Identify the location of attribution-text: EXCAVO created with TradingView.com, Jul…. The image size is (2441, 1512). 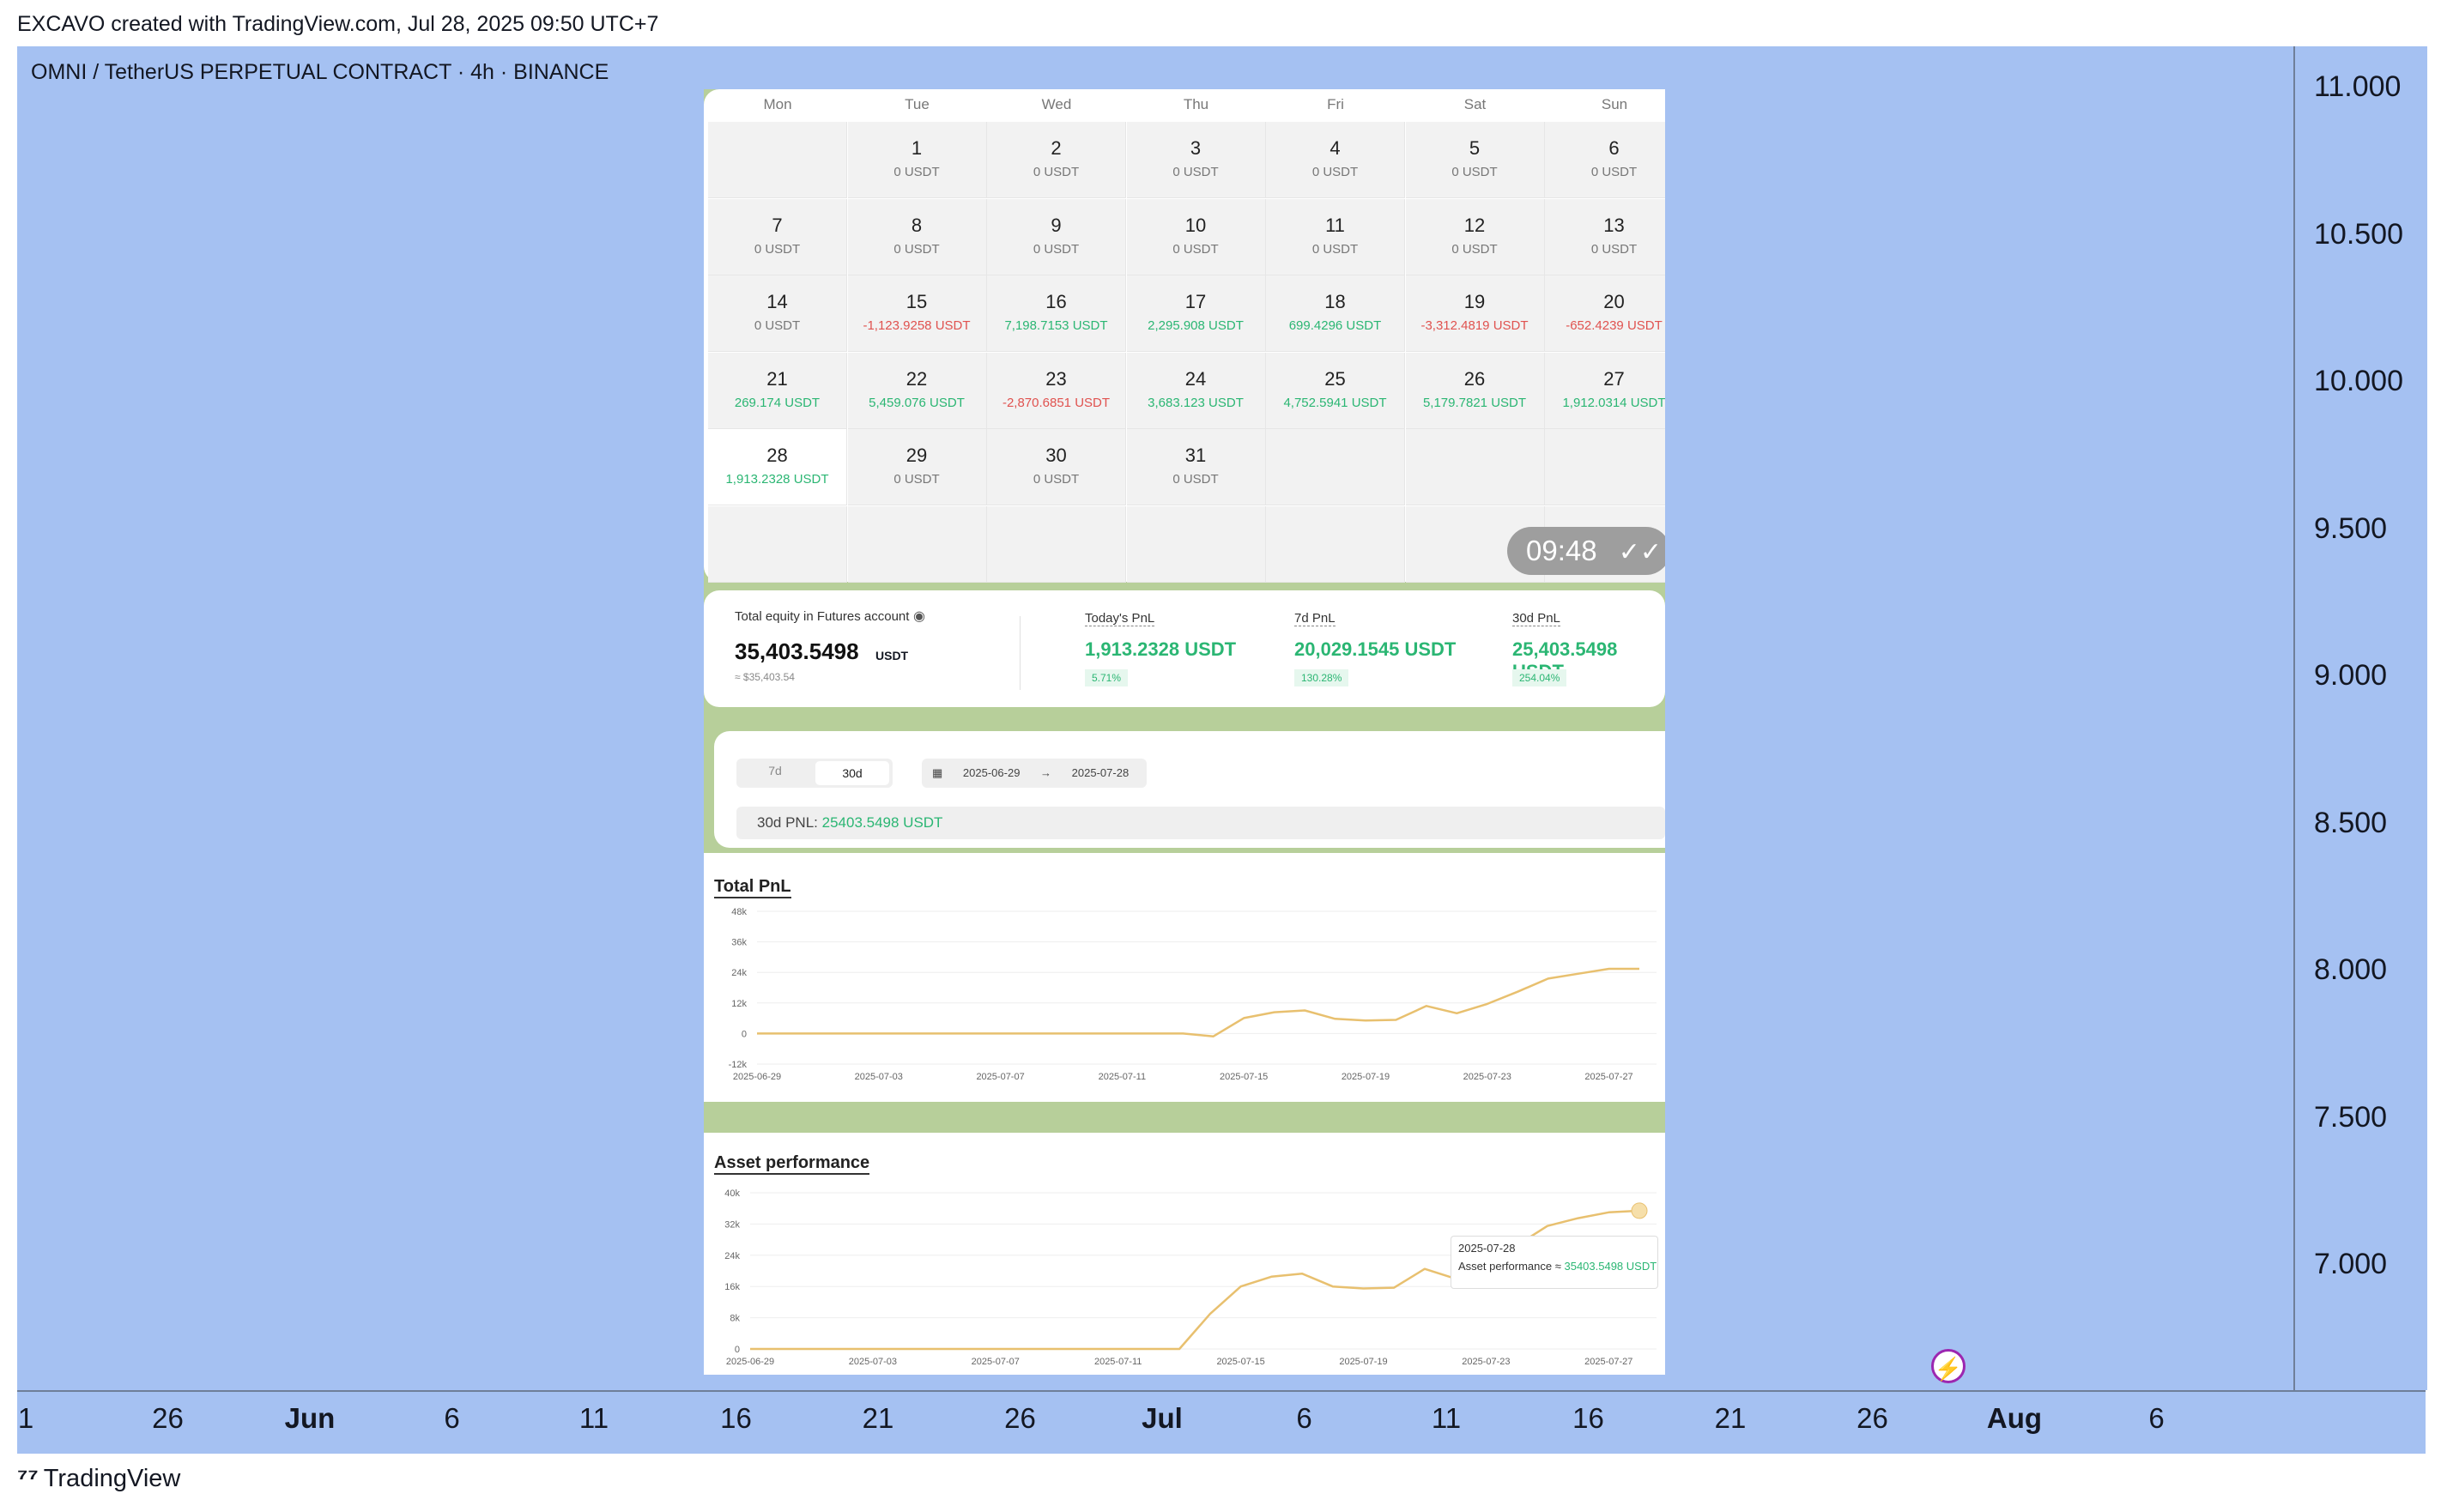
(338, 24).